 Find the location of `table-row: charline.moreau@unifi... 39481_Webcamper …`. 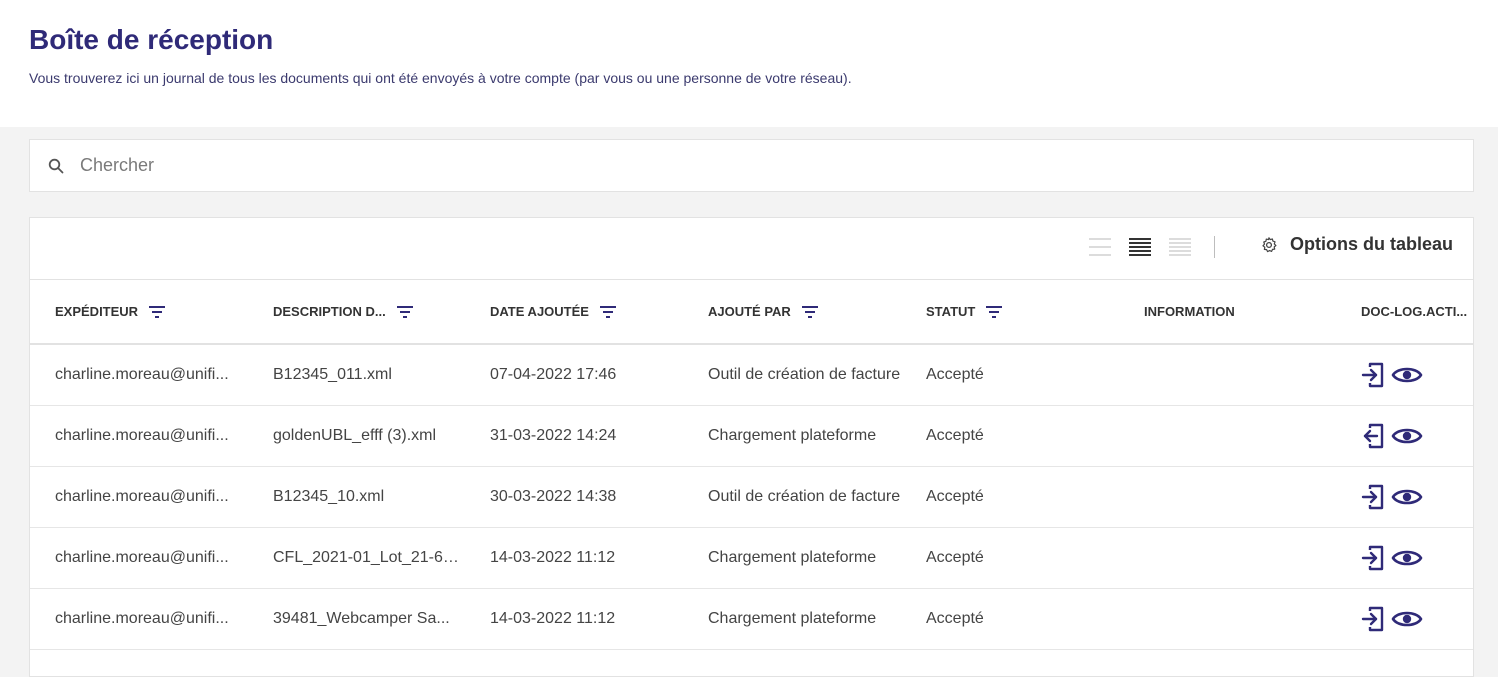

table-row: charline.moreau@unifi... 39481_Webcamper … is located at coordinates (751, 619).